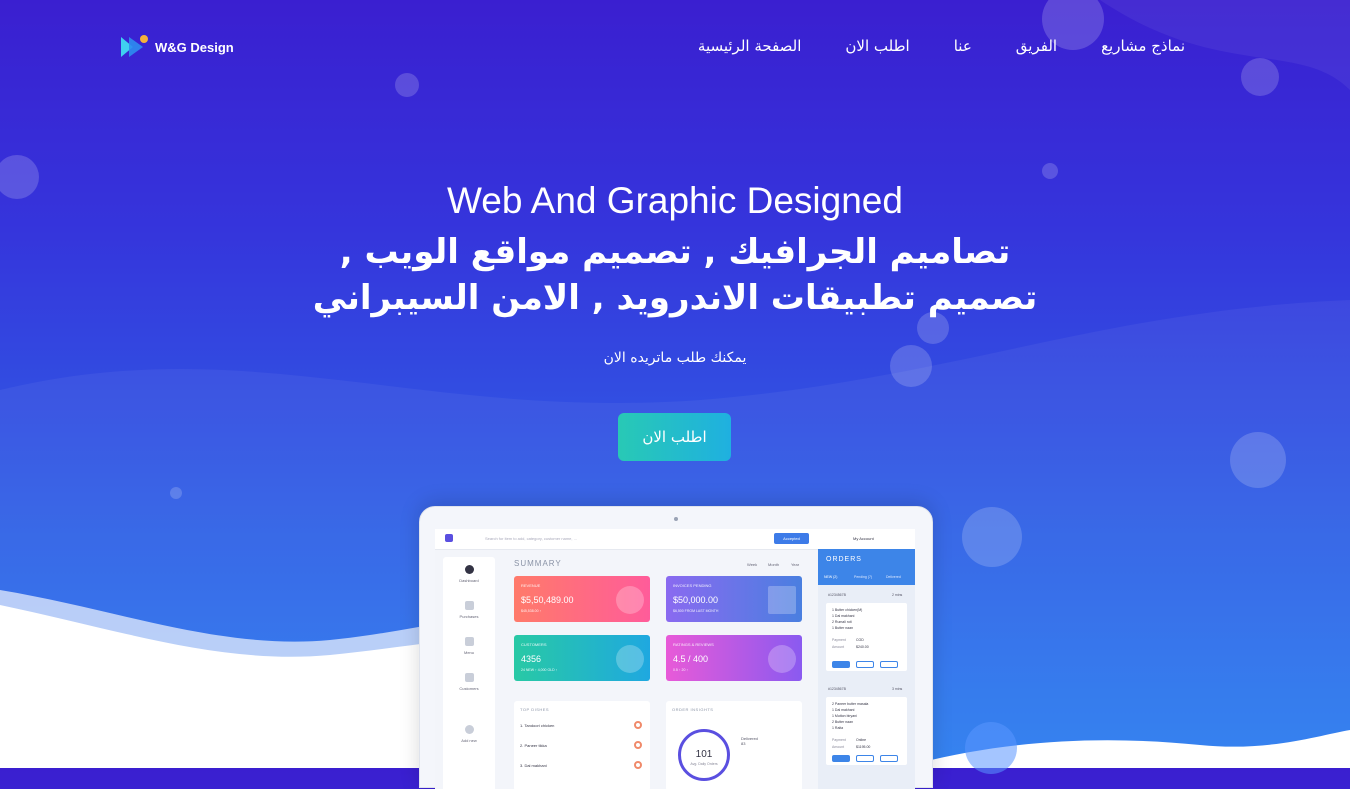  What do you see at coordinates (774, 564) in the screenshot?
I see `mockup-period: Month` at bounding box center [774, 564].